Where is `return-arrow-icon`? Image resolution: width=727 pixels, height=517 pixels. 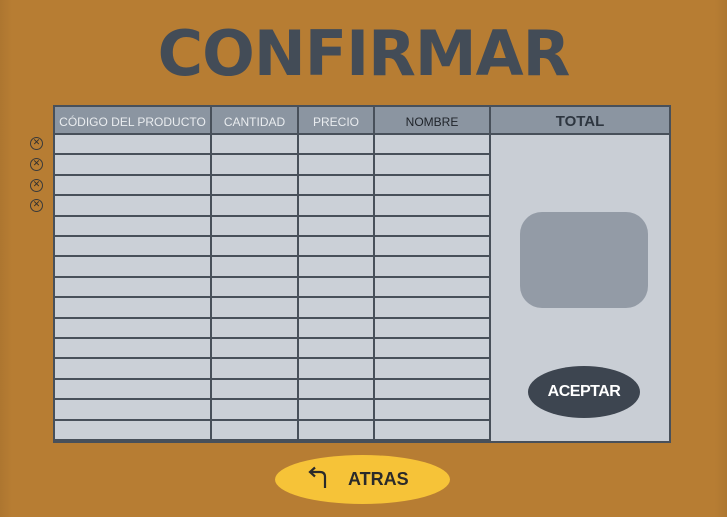
return-arrow-icon is located at coordinates (317, 477).